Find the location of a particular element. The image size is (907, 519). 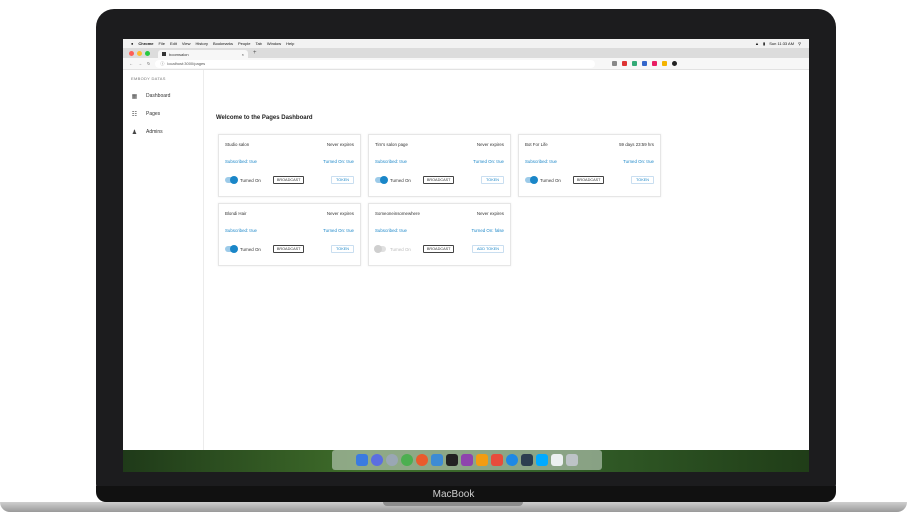

info-icon: ⓘ is located at coordinates (162, 64).